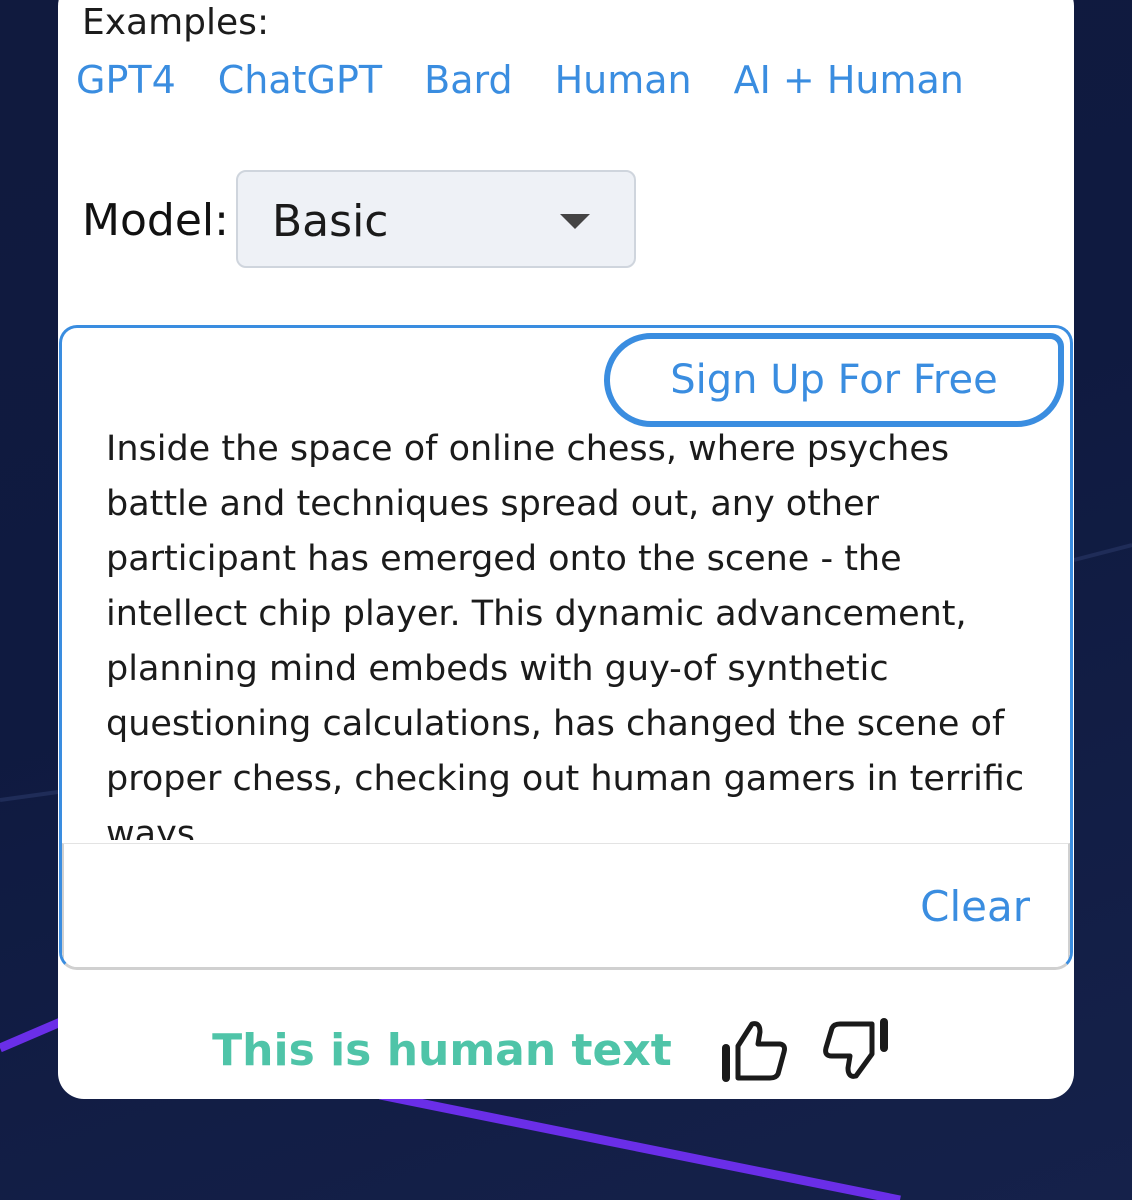 The image size is (1132, 1200). What do you see at coordinates (176, 22) in the screenshot?
I see `examples-label: Examples:` at bounding box center [176, 22].